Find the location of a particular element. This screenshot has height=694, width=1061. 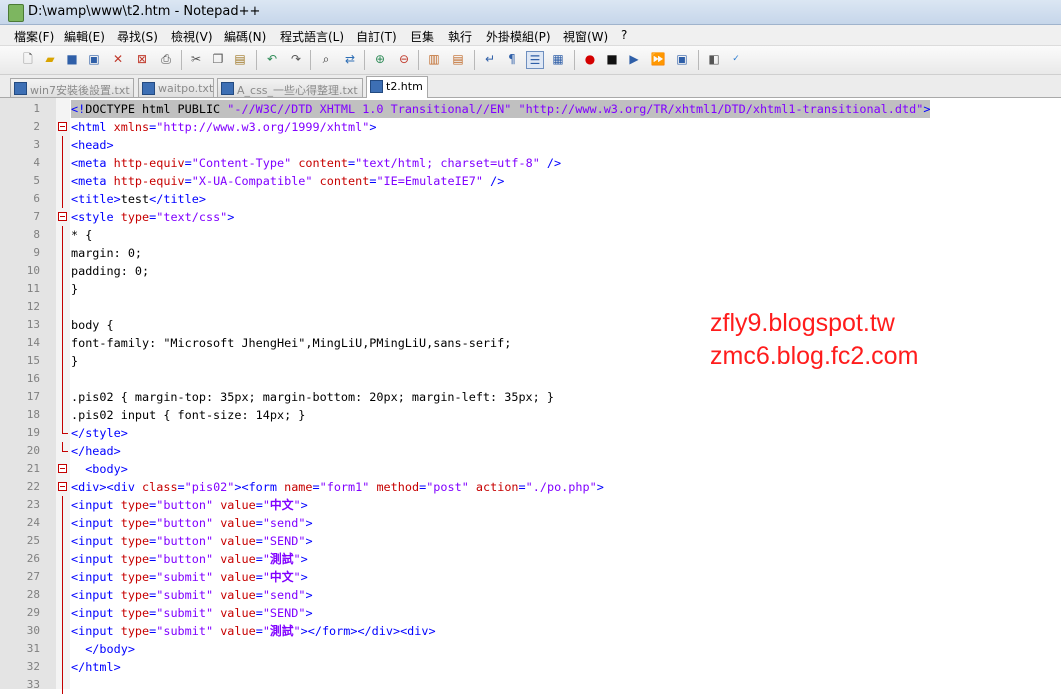

code-line: 32 </html> is located at coordinates (530, 667).